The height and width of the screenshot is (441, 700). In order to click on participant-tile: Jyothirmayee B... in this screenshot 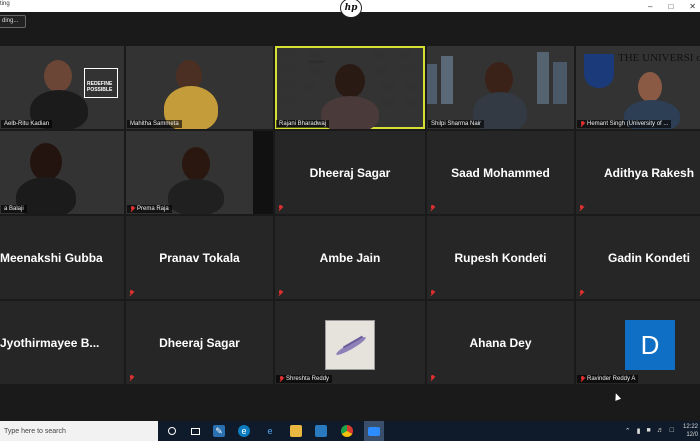, I will do `click(62, 342)`.